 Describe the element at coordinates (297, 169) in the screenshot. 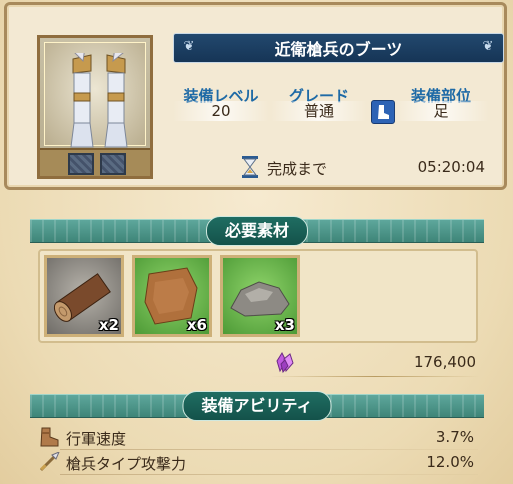

I see `timer-label: 完成まで` at that location.